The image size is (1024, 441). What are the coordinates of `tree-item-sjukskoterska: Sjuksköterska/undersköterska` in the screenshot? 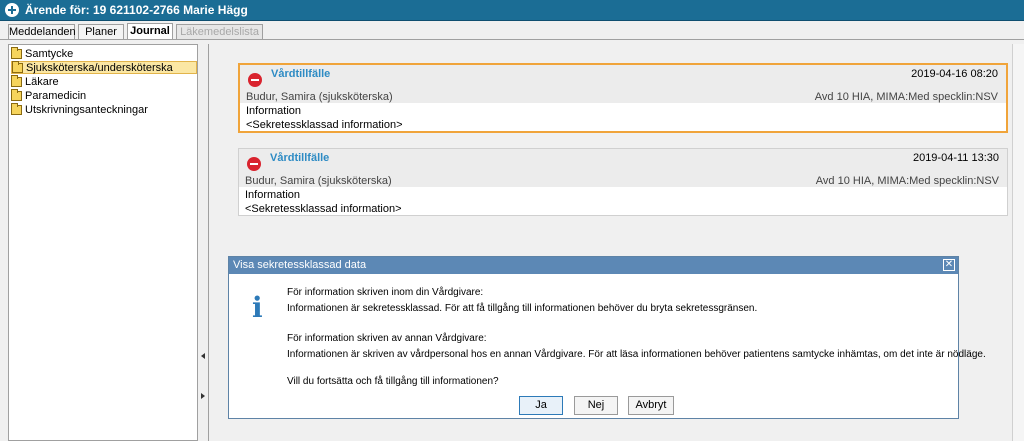 It's located at (104, 67).